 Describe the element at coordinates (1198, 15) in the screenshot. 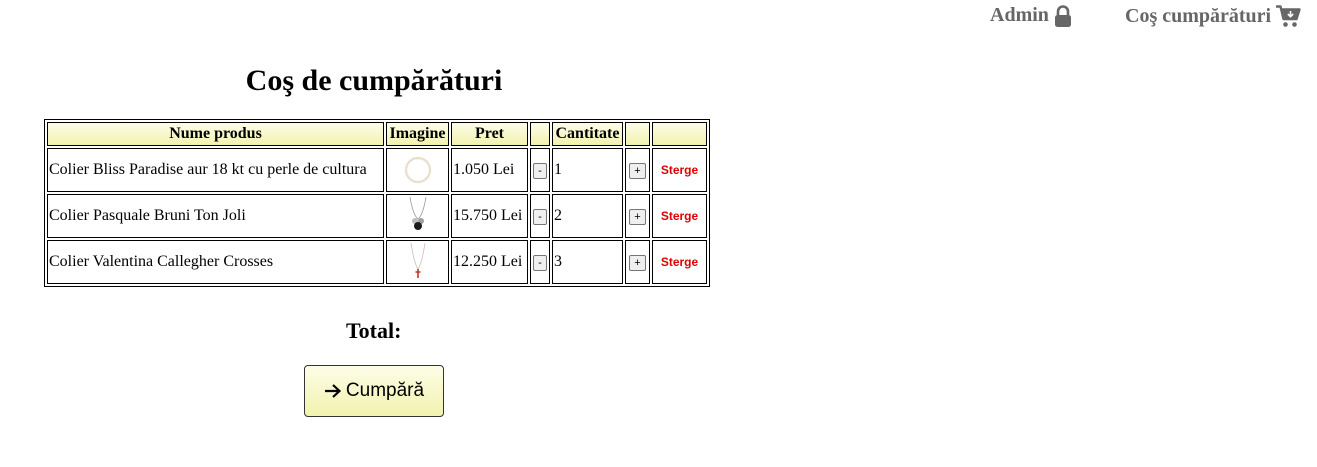

I see `cart-label: Coş cumpărături` at that location.